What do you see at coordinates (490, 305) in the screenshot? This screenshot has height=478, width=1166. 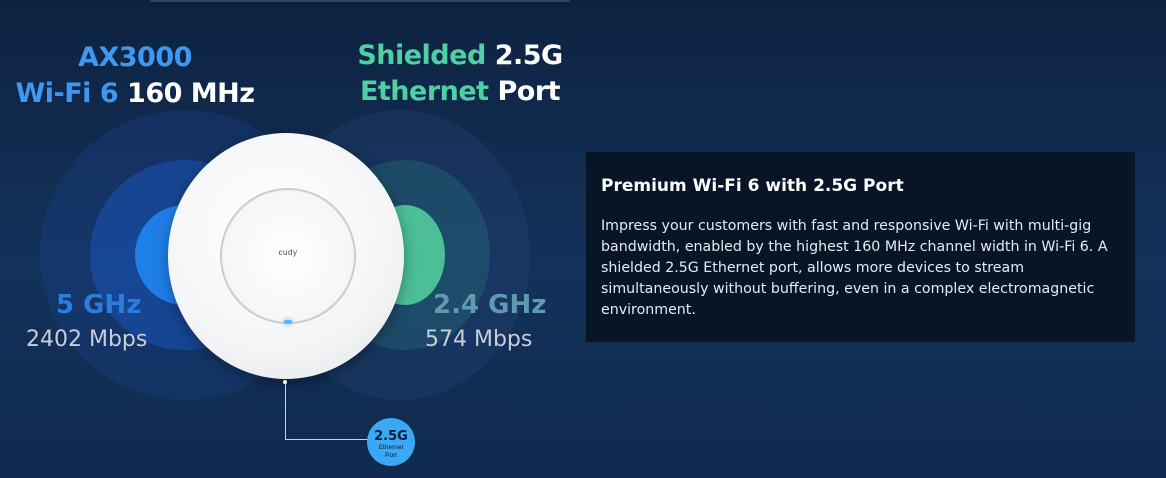 I see `band-24ghz-label: 2.4 GHz` at bounding box center [490, 305].